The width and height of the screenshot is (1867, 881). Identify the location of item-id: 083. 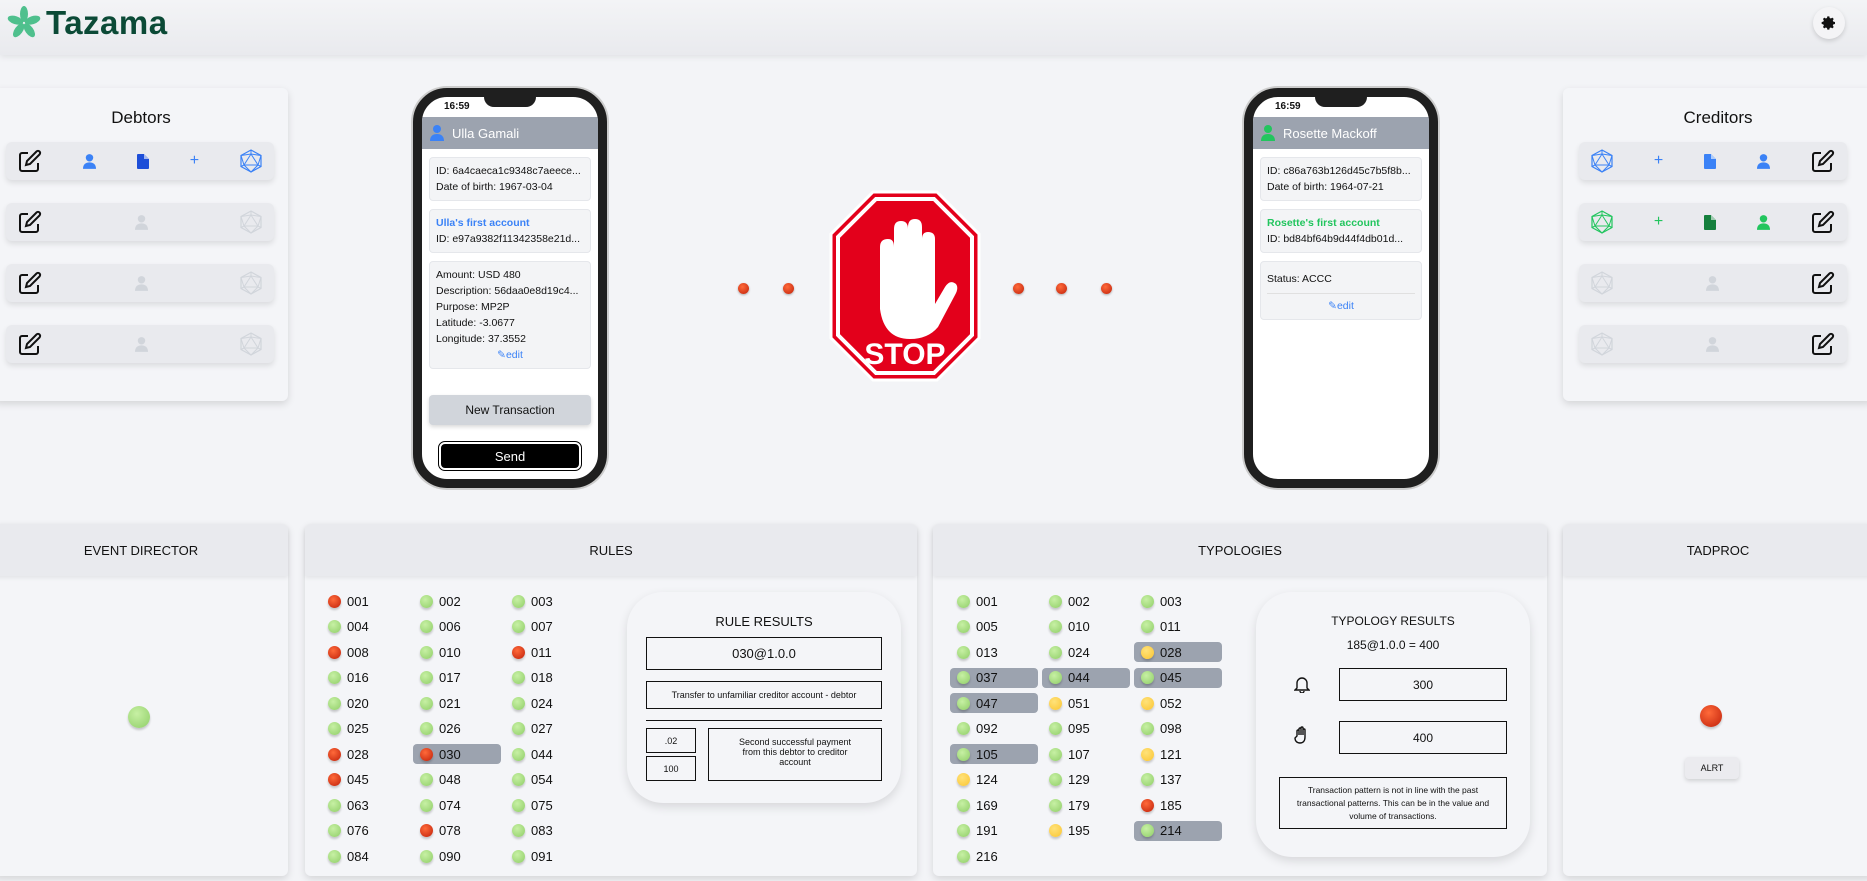
(542, 830).